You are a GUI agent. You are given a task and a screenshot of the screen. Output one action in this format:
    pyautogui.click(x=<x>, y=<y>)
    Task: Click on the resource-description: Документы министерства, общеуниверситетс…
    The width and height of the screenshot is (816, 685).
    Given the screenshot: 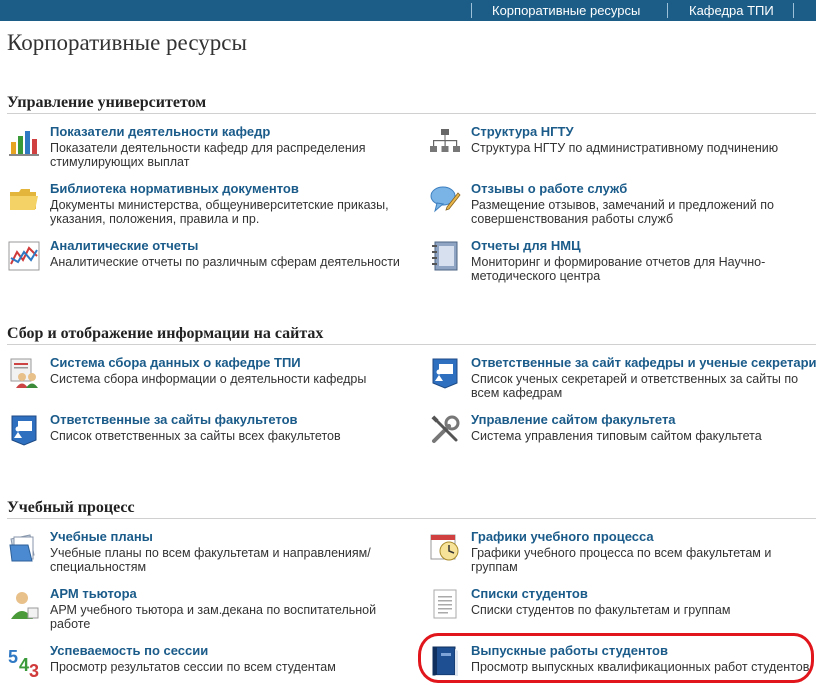 What is the action you would take?
    pyautogui.click(x=219, y=212)
    